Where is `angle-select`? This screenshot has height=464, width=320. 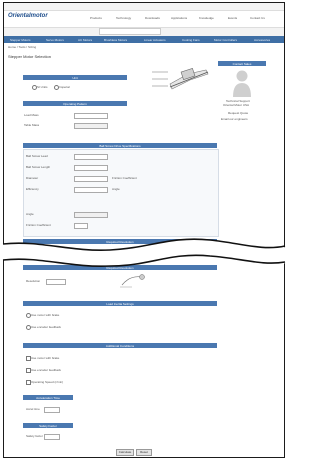
angle-select is located at coordinates (91, 215).